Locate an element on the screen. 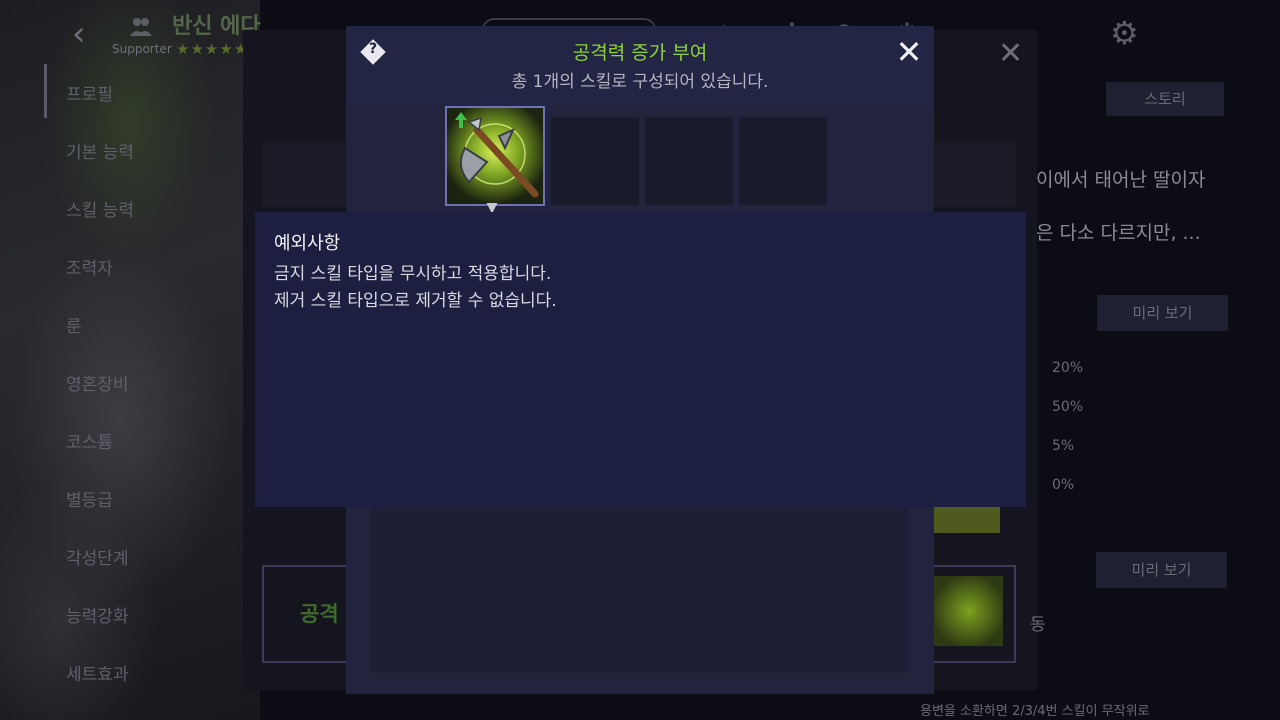 The width and height of the screenshot is (1280, 720). sidebar-item-set-effect: 세트효과 is located at coordinates (97, 672).